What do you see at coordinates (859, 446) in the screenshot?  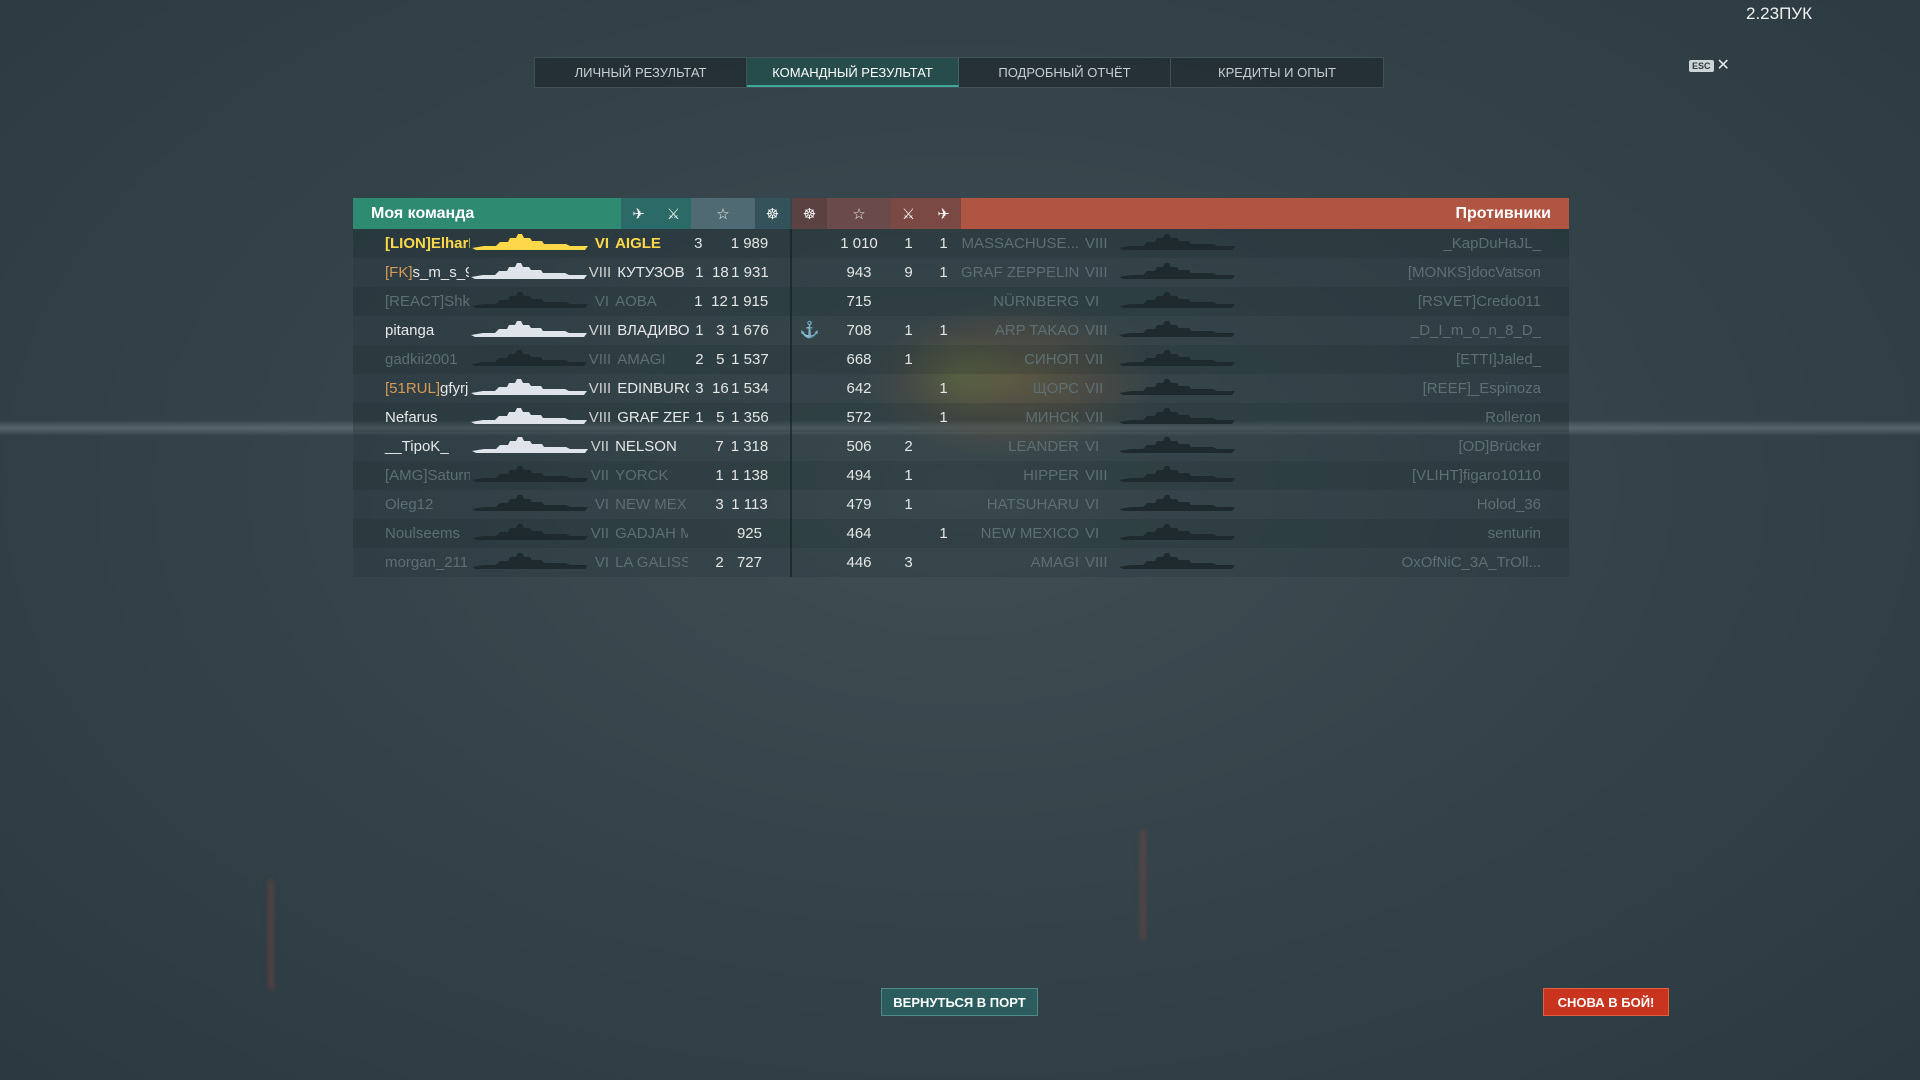 I see `base-xp: 506` at bounding box center [859, 446].